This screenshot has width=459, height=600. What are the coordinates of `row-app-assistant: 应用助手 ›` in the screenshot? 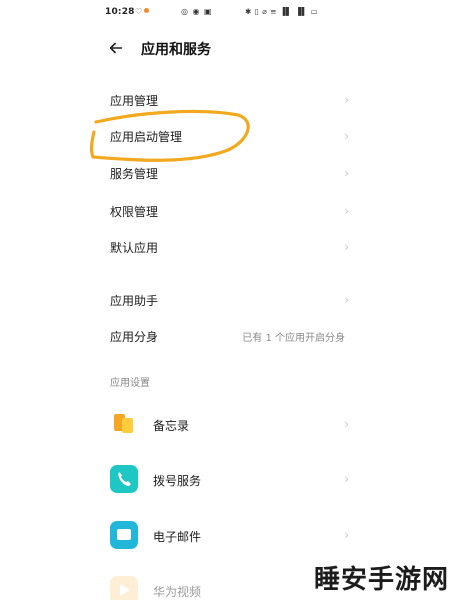 It's located at (227, 300).